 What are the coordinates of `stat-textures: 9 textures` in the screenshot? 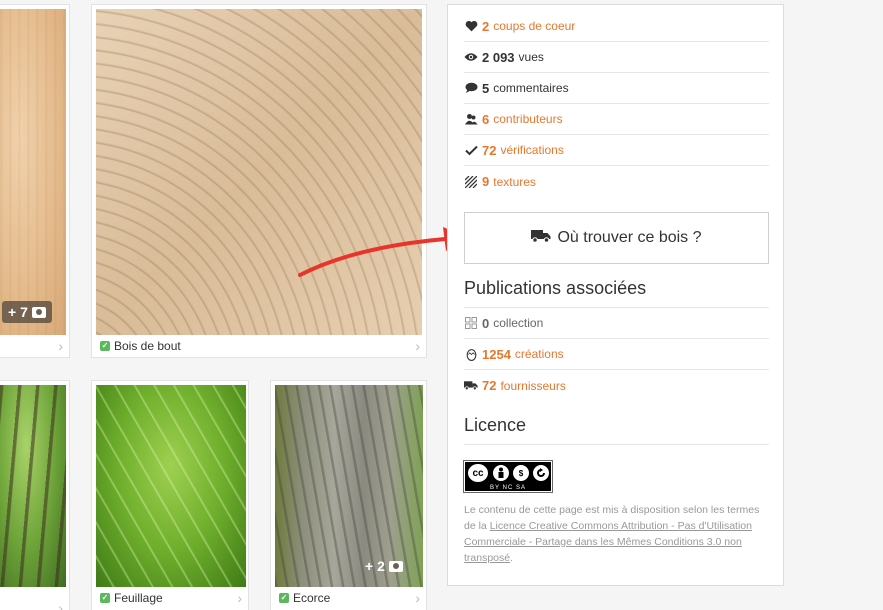 It's located at (616, 181).